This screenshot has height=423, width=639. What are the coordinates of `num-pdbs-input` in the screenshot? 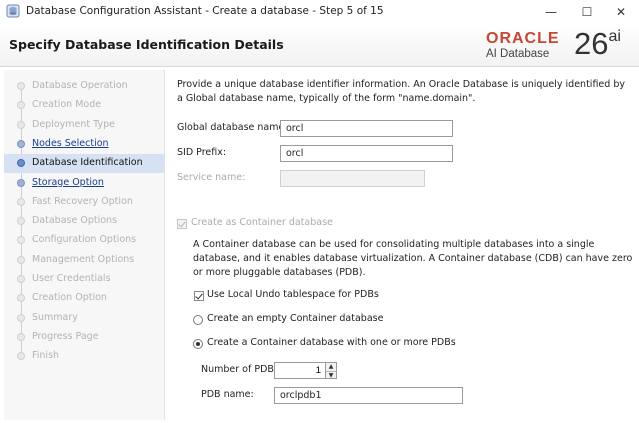 It's located at (300, 370).